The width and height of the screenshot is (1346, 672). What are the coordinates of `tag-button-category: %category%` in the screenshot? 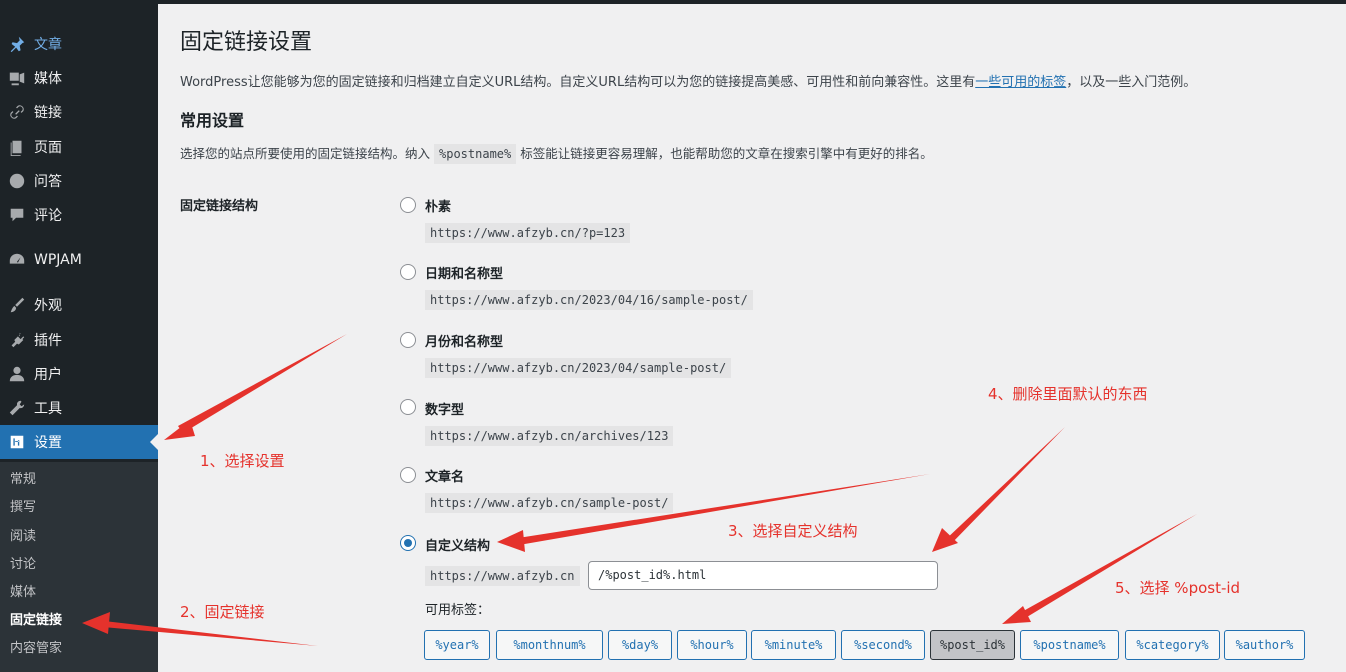 It's located at (1172, 645).